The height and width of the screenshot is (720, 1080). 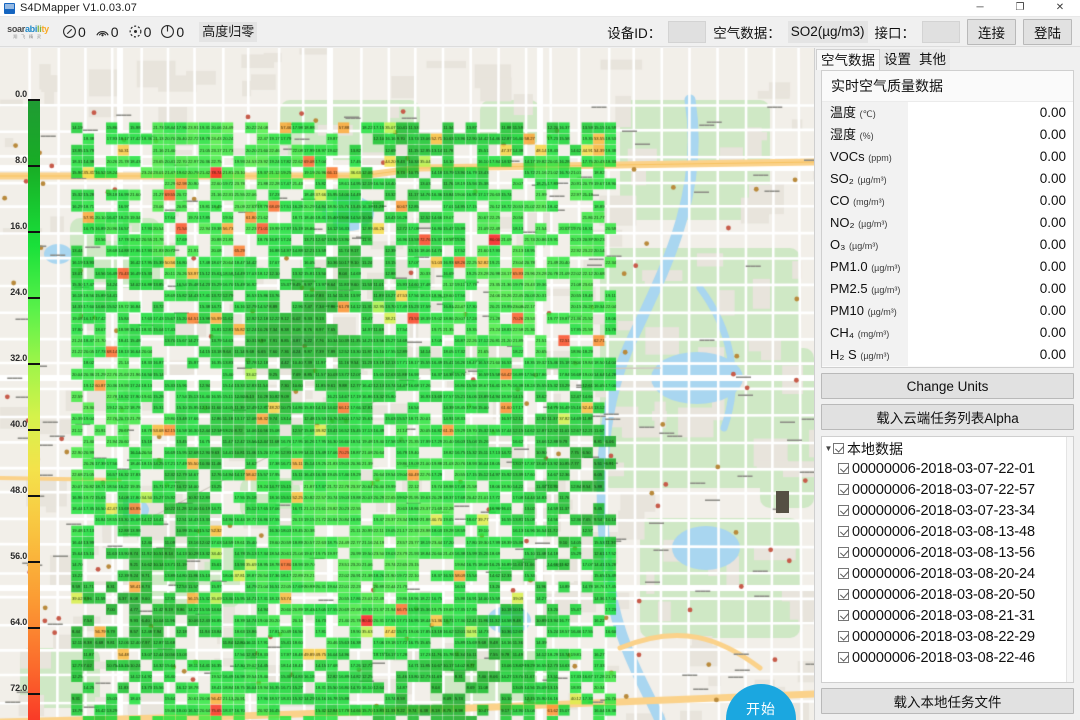 I want to click on connection-controls: 设备ID： 空气数据： SO2(µg/m3) 接口： 连接 登陆, so click(x=839, y=31).